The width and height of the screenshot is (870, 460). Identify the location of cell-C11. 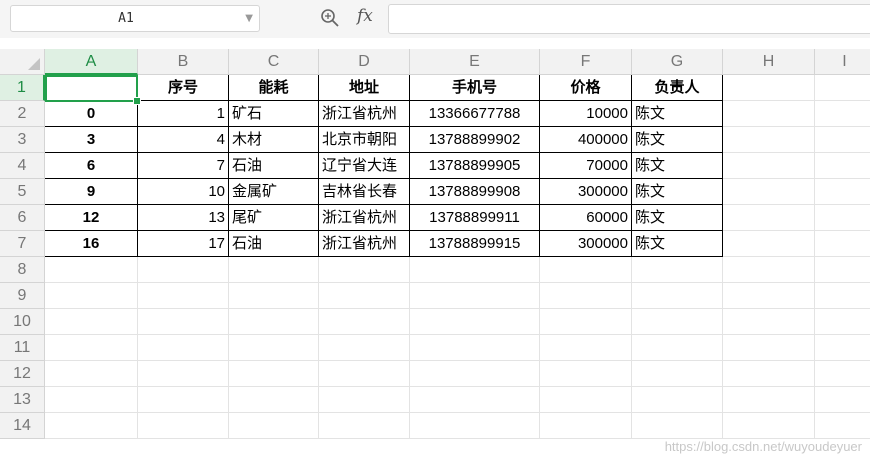
(274, 348).